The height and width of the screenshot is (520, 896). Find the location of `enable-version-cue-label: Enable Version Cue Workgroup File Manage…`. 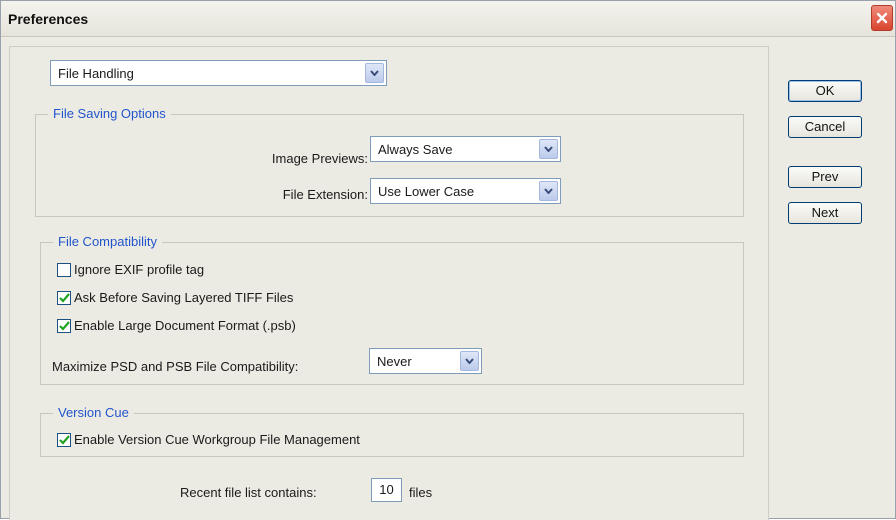

enable-version-cue-label: Enable Version Cue Workgroup File Manage… is located at coordinates (217, 439).